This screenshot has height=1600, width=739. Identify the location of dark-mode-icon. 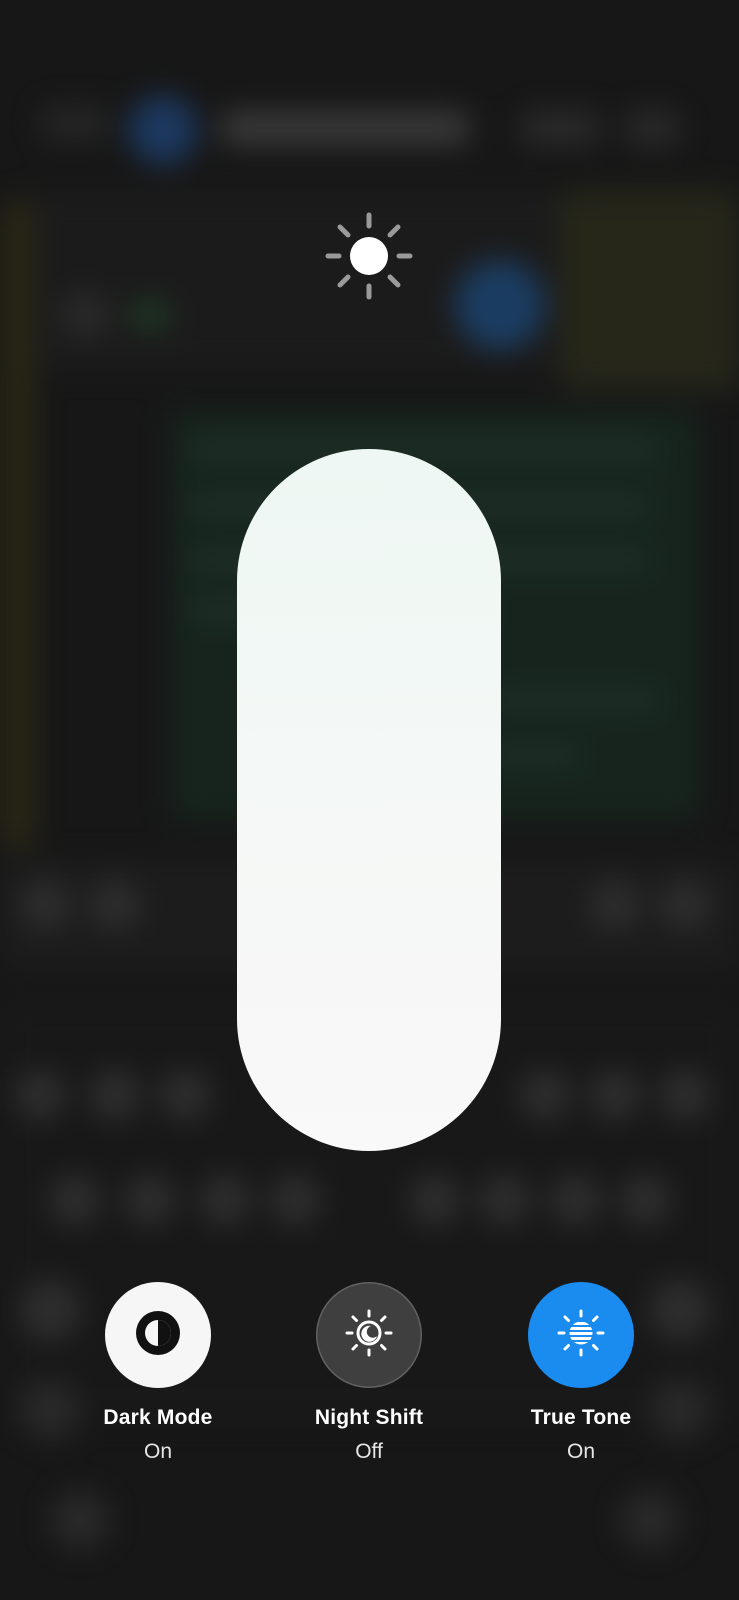
(158, 1335).